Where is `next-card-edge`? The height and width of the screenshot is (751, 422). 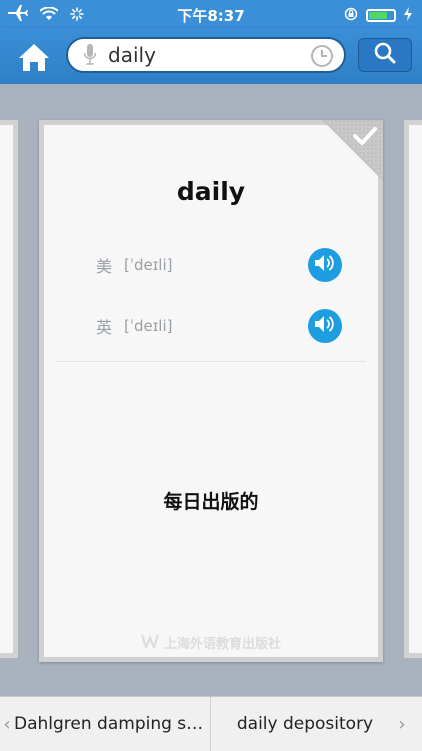 next-card-edge is located at coordinates (413, 389).